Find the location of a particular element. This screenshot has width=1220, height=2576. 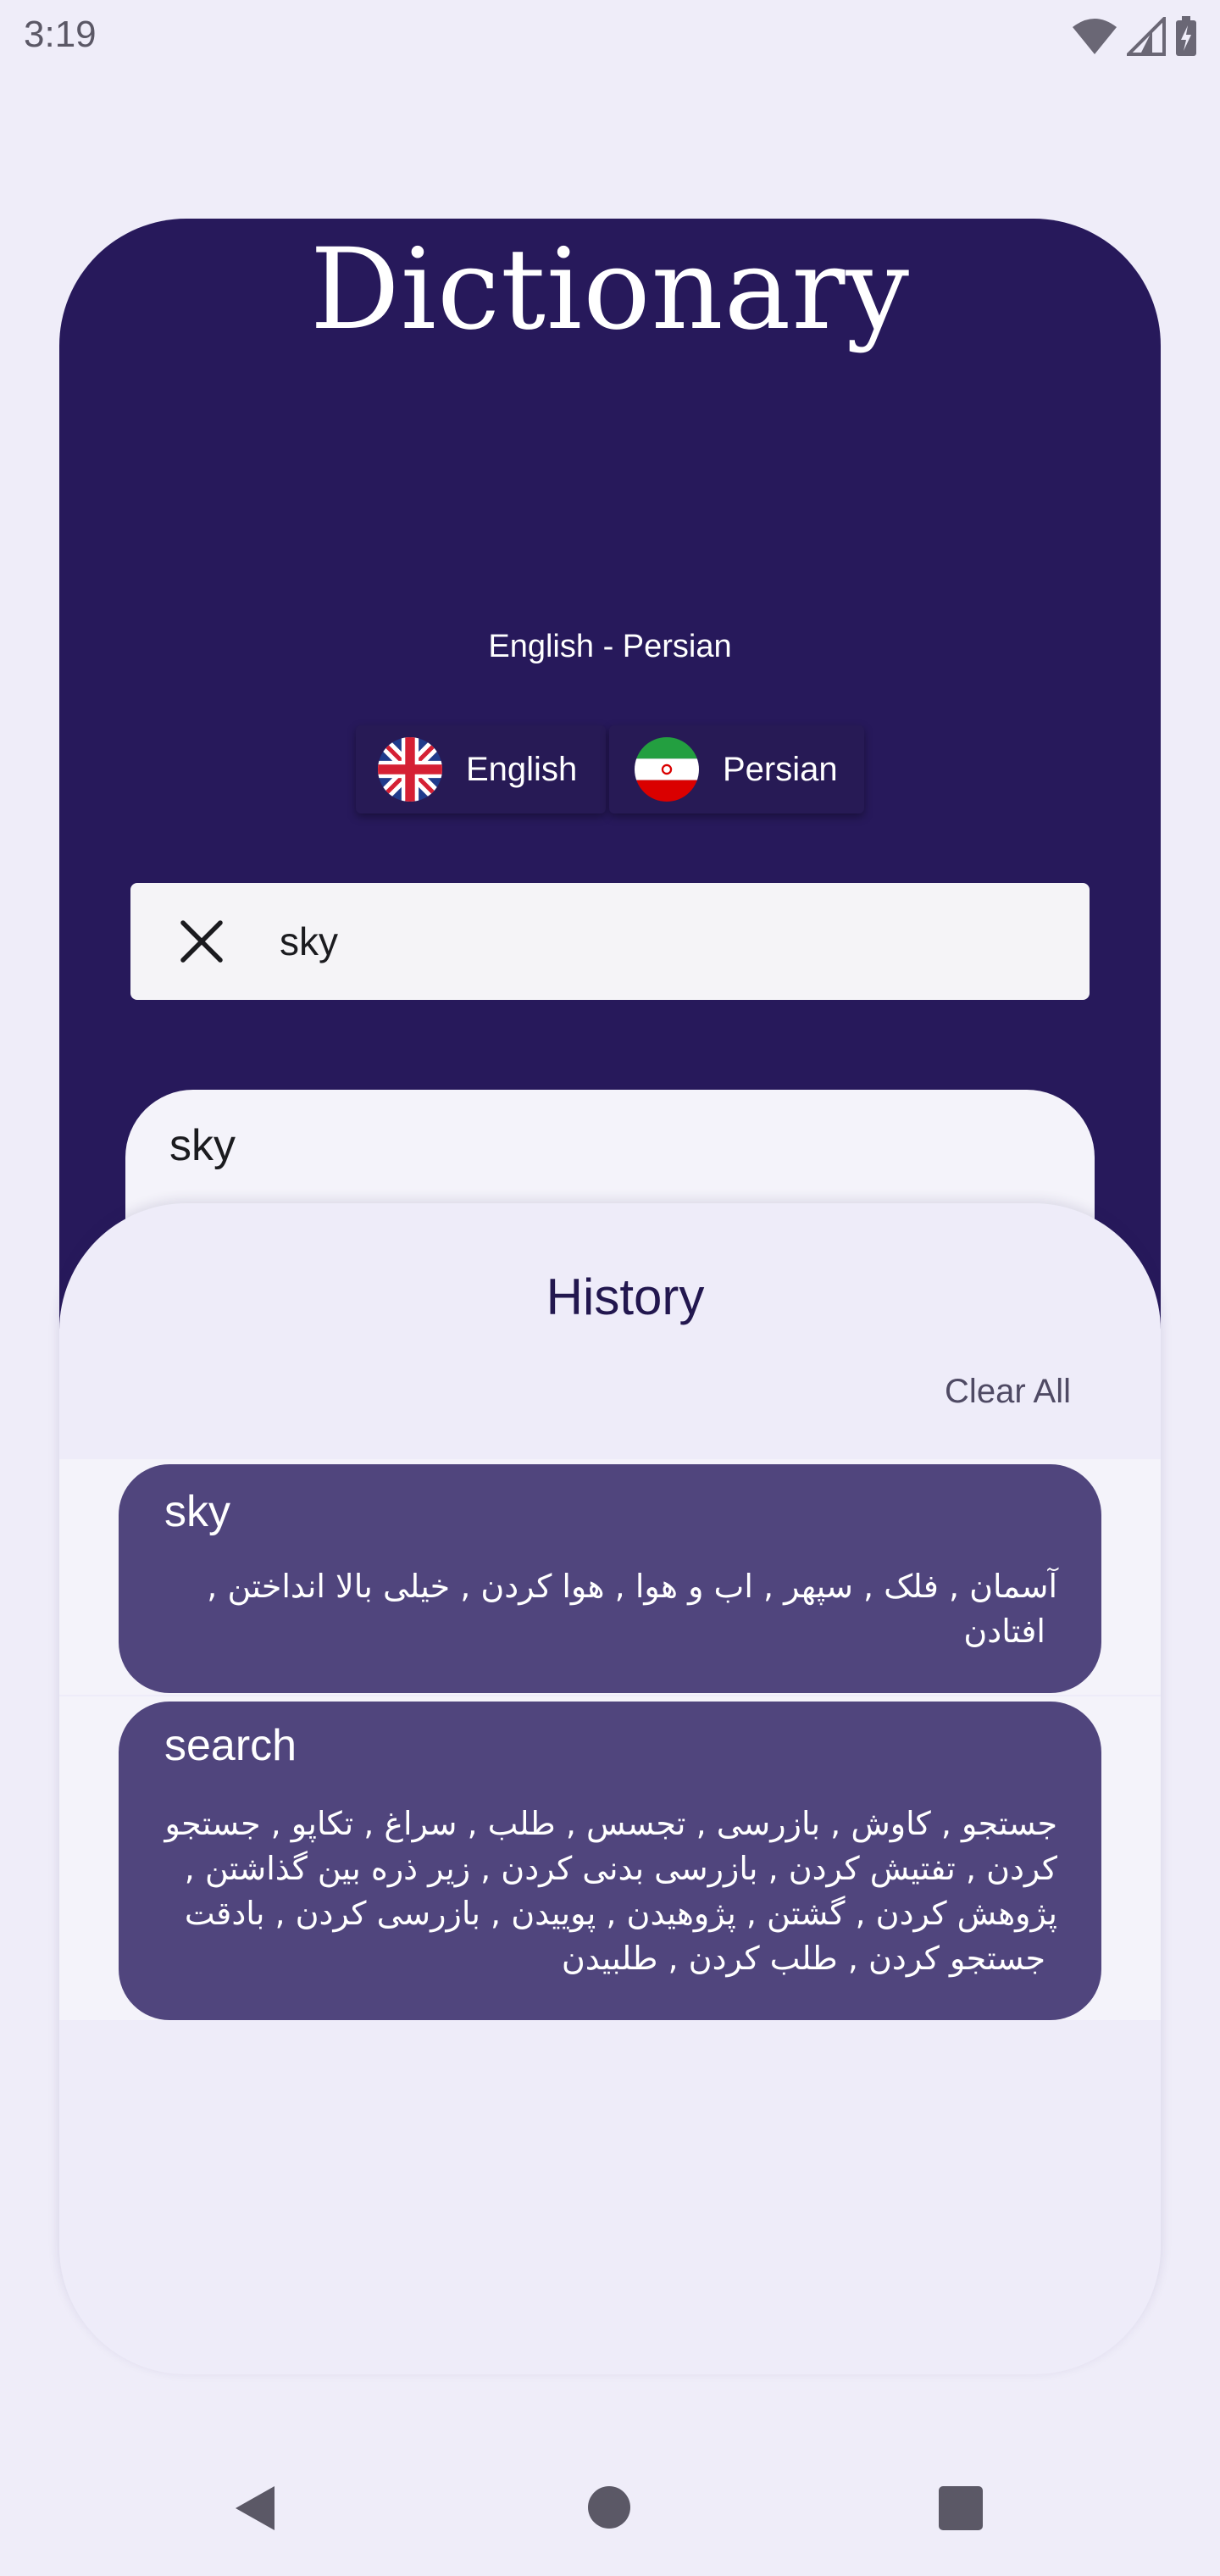

navigation-bar is located at coordinates (610, 2516).